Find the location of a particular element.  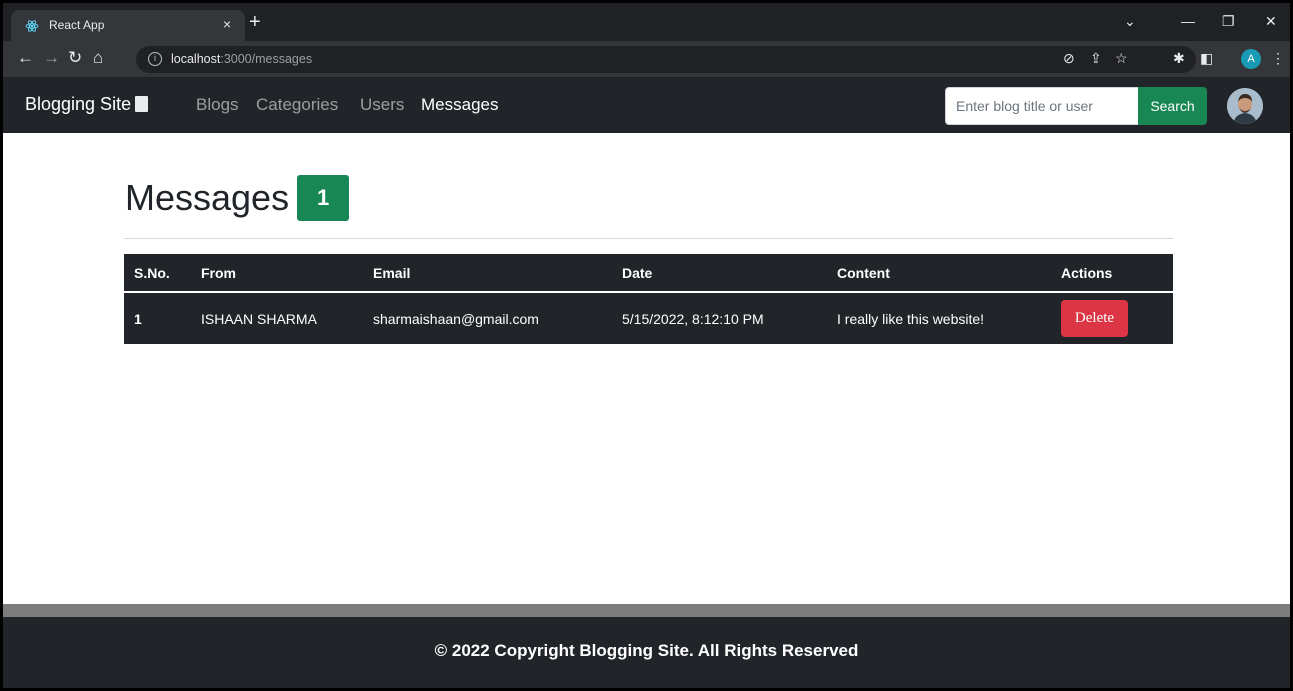

url-path: :3000/messages is located at coordinates (266, 59).